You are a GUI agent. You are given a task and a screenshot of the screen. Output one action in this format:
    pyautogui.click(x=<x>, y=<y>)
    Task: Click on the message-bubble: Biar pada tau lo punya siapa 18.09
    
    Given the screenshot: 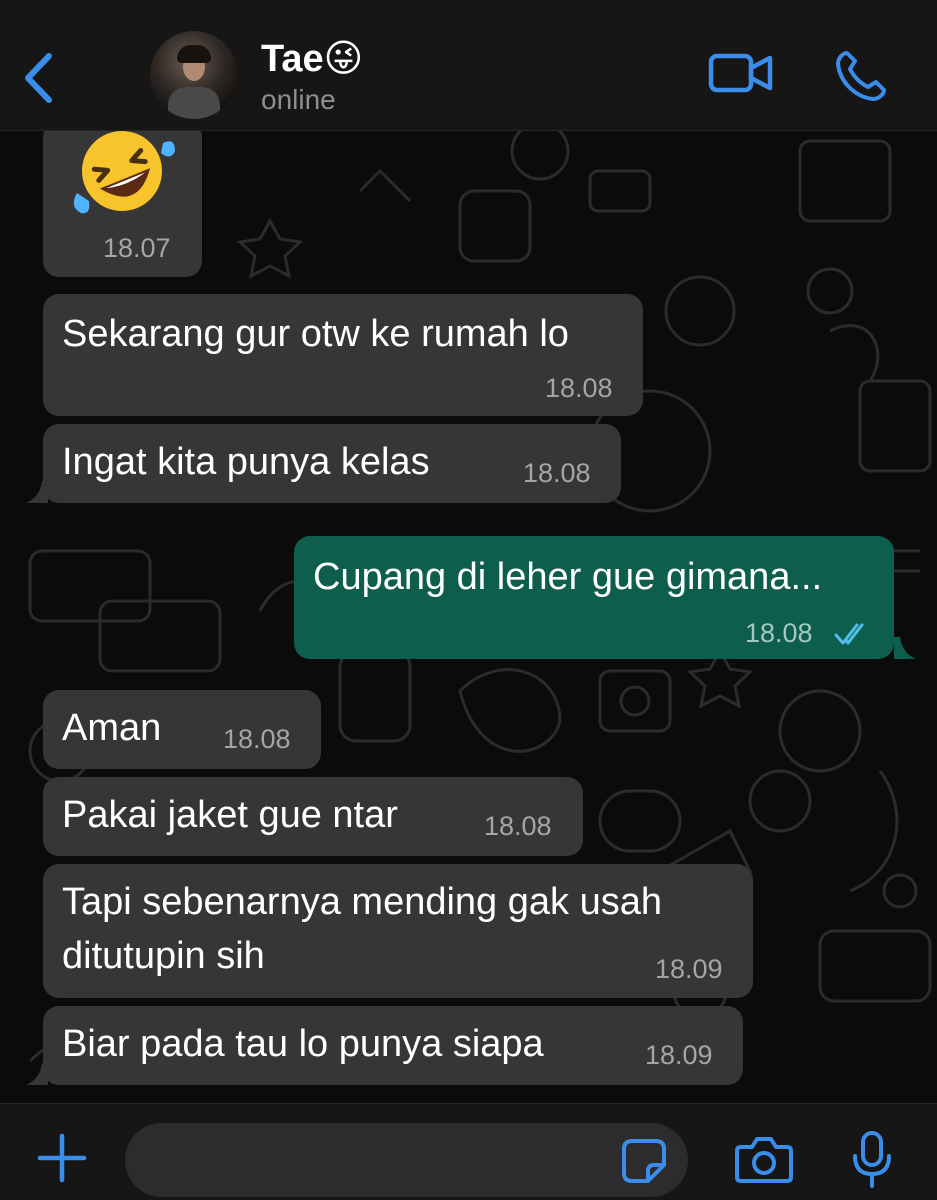 What is the action you would take?
    pyautogui.click(x=393, y=1045)
    